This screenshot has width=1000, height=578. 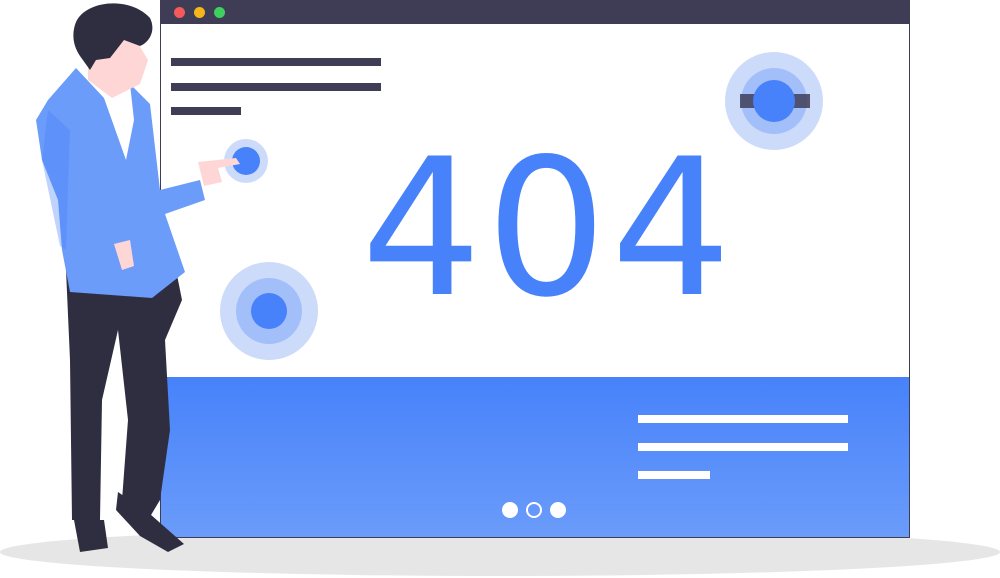 What do you see at coordinates (124, 392) in the screenshot?
I see `trousers` at bounding box center [124, 392].